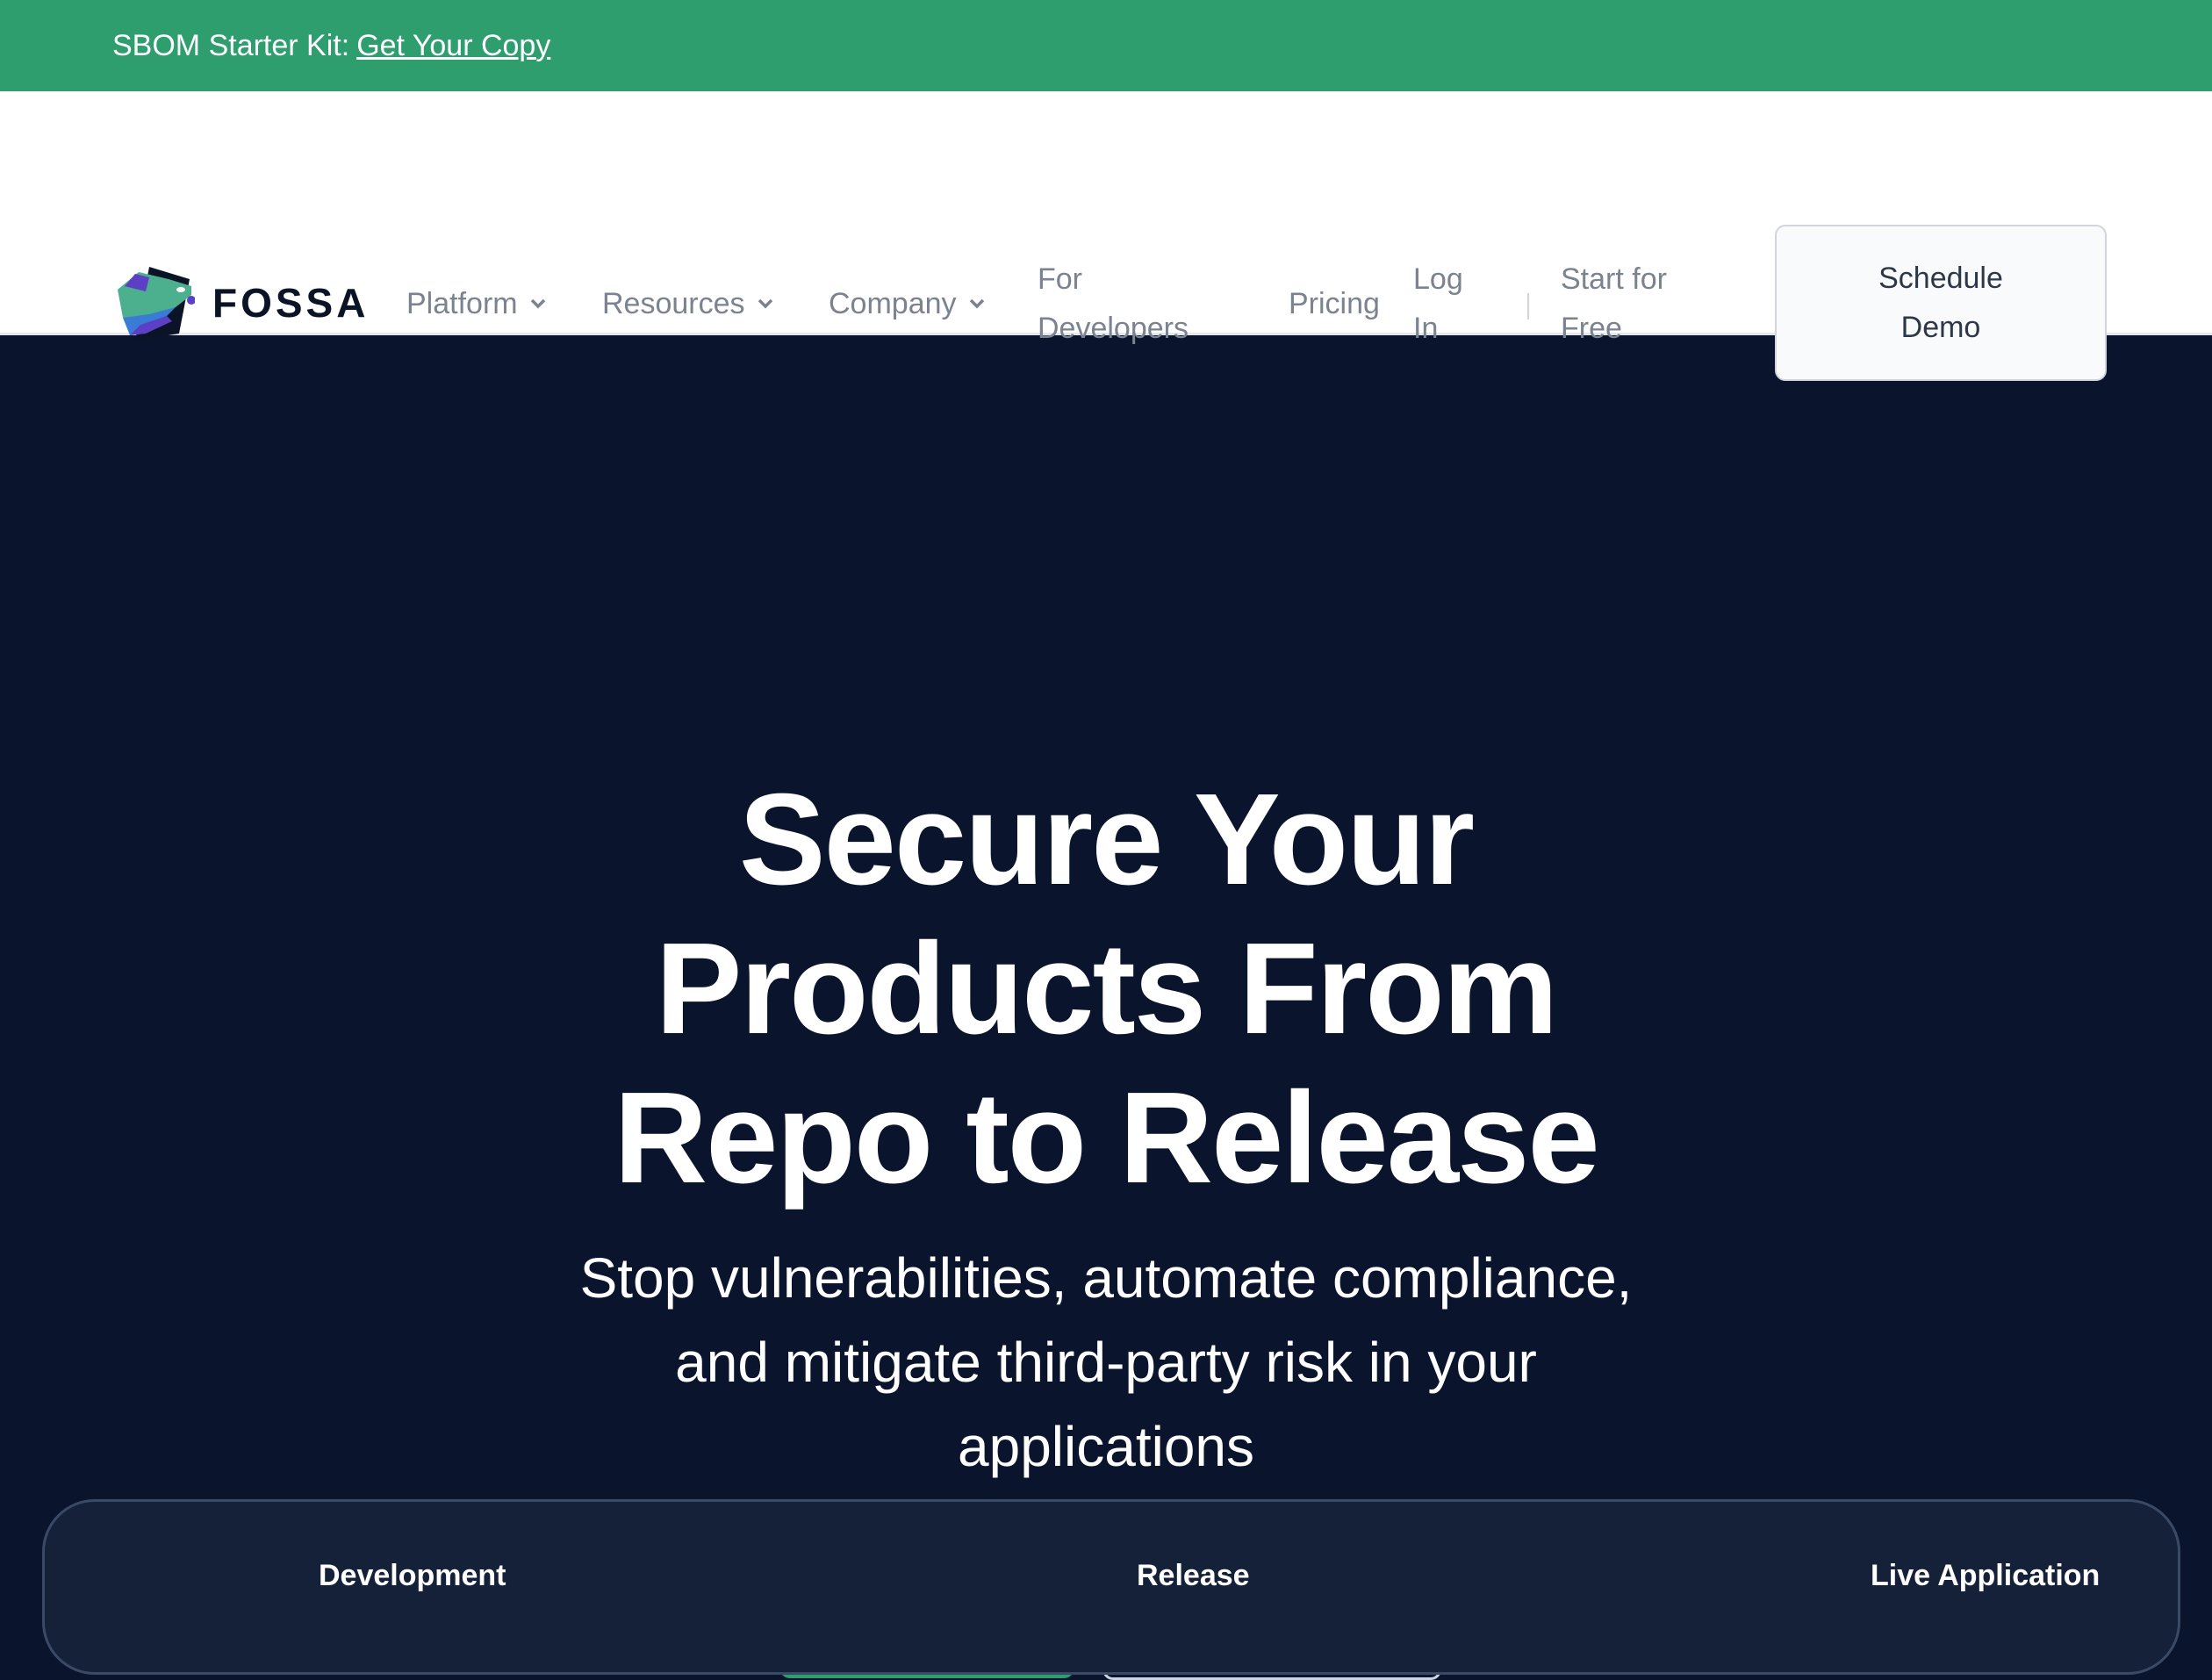 This screenshot has height=1680, width=2212. I want to click on announcement-text: SBOM Starter Kit:, so click(231, 45).